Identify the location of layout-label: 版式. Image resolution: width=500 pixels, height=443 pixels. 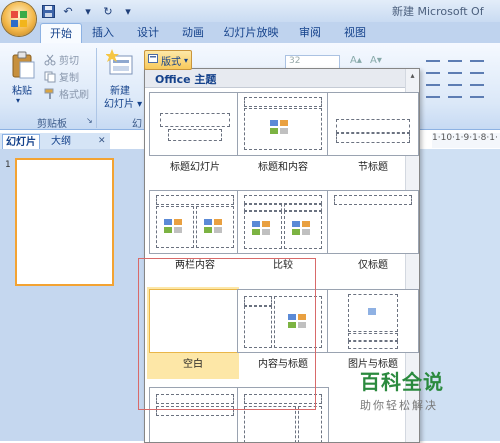
(170, 62).